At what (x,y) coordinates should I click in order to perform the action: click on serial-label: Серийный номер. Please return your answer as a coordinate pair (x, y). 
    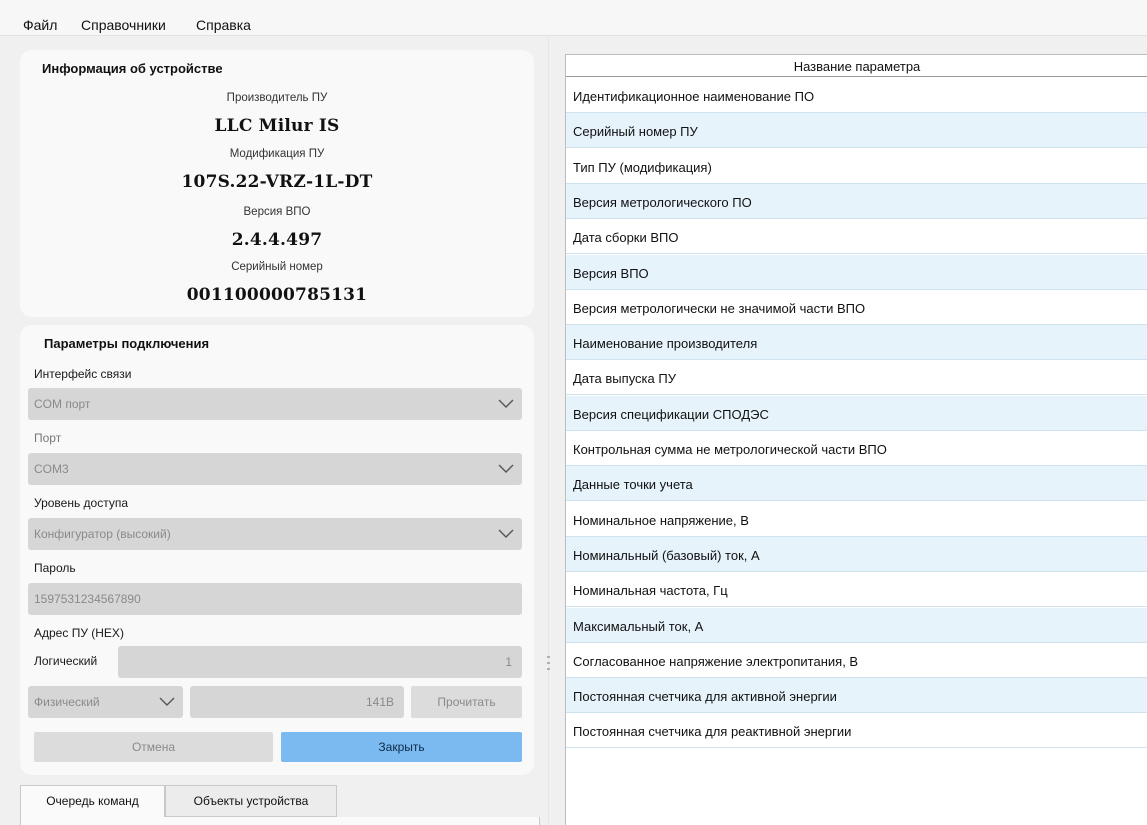
    Looking at the image, I should click on (277, 267).